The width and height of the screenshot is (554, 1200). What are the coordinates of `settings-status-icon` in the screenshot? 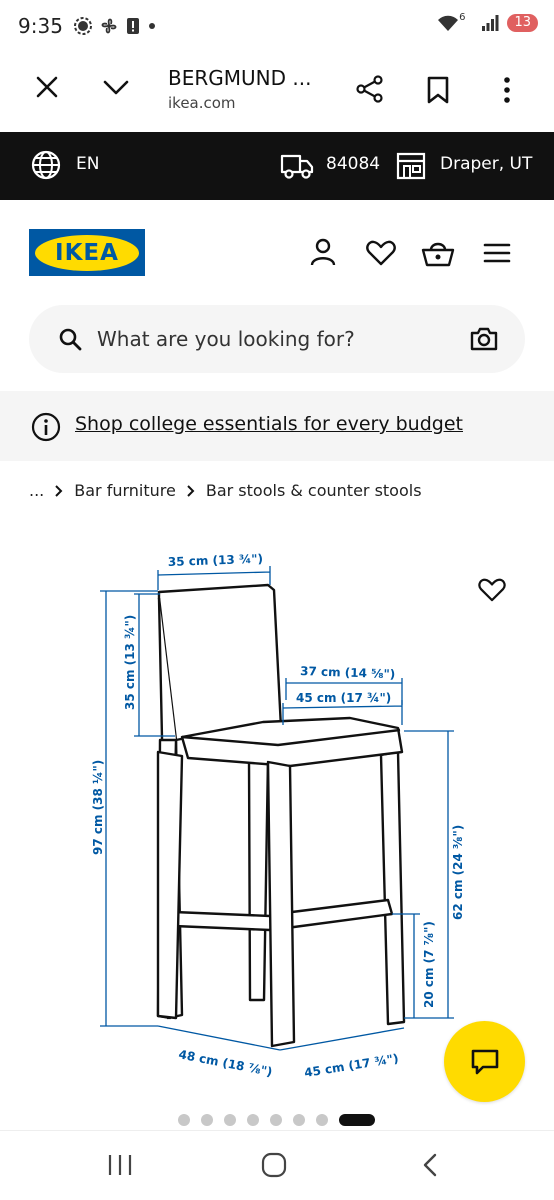 It's located at (82, 26).